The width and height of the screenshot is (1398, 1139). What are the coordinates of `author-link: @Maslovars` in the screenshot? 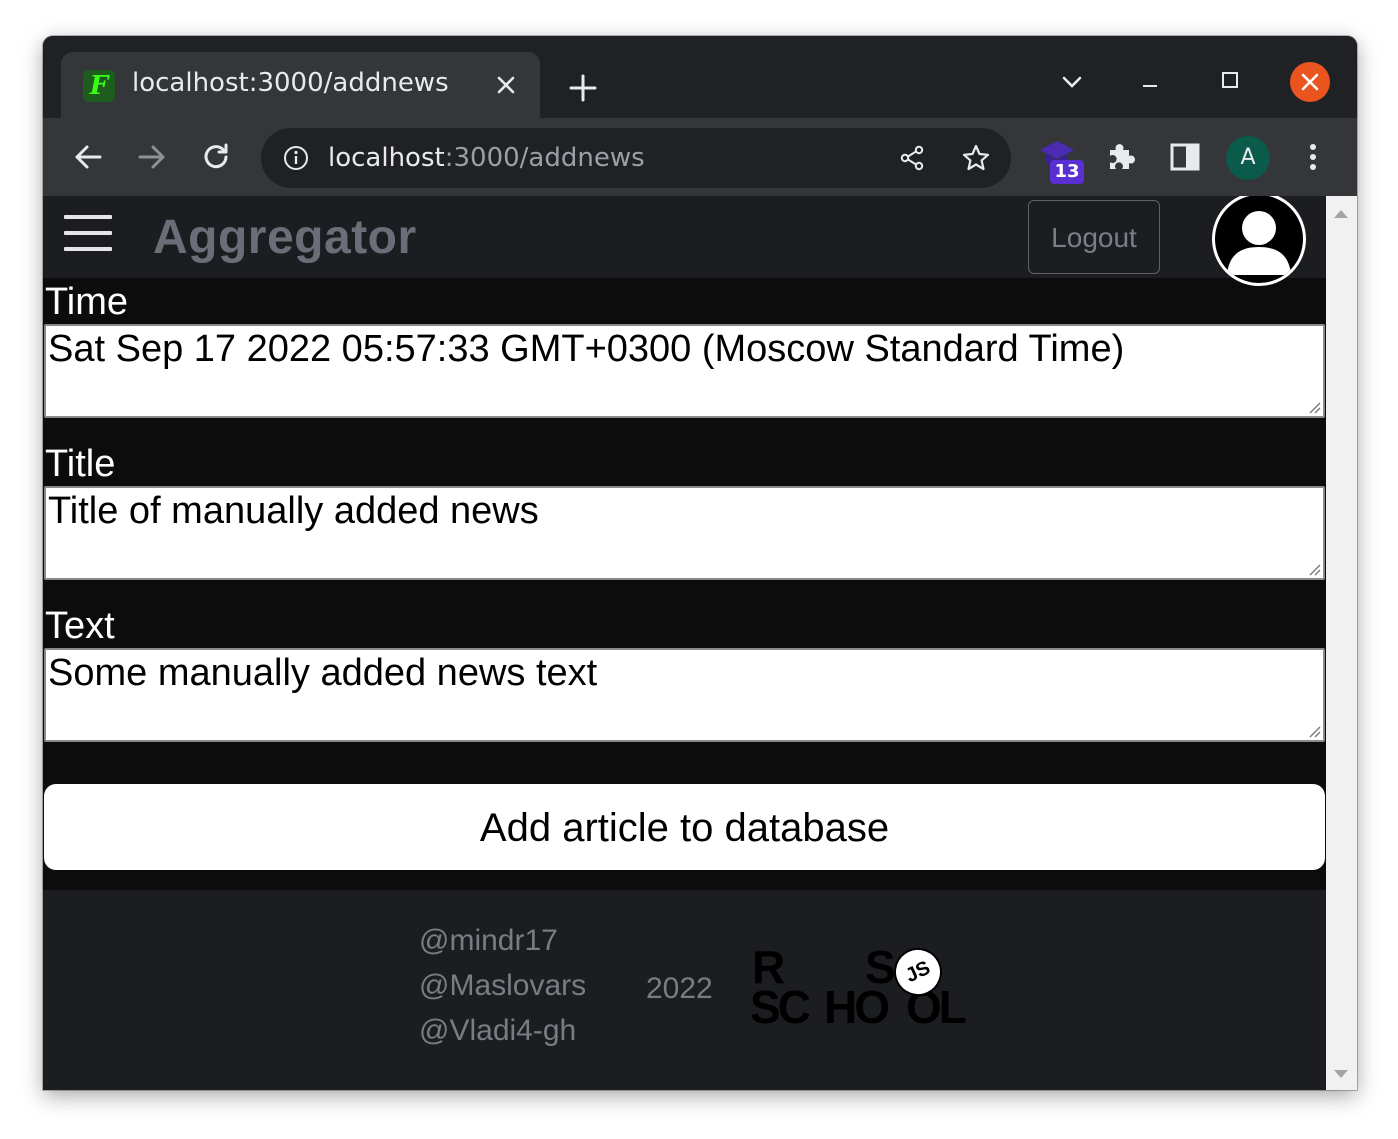 It's located at (502, 986).